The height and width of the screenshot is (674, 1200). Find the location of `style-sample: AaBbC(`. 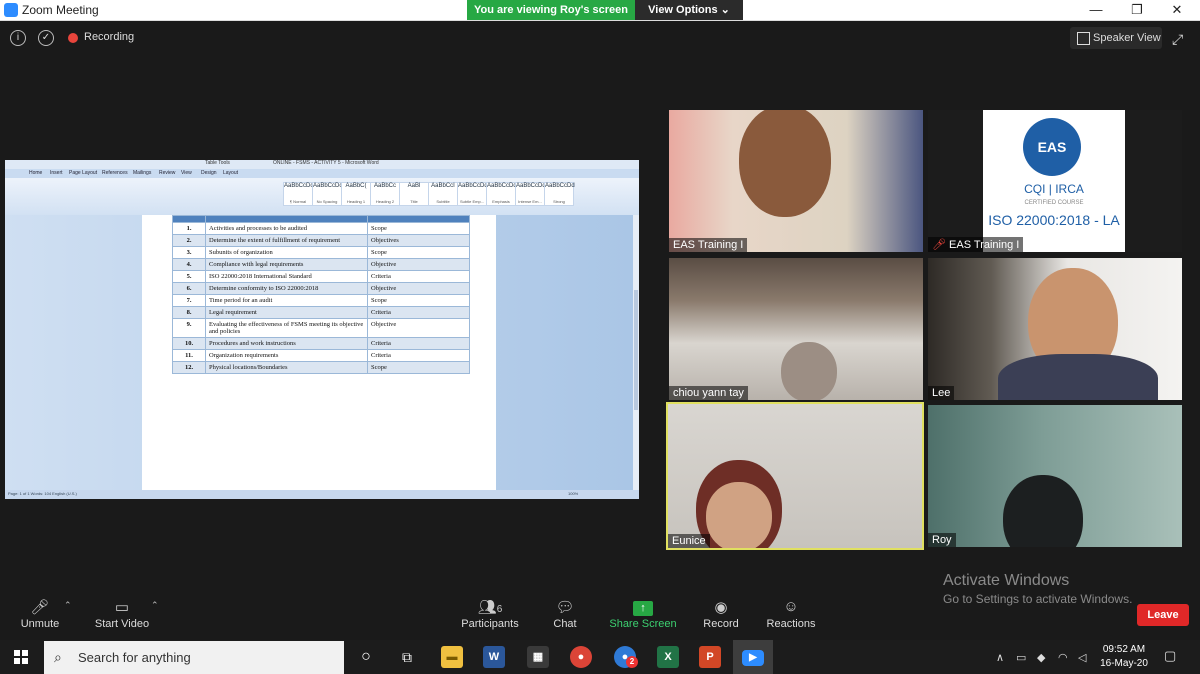

style-sample: AaBbC( is located at coordinates (356, 186).